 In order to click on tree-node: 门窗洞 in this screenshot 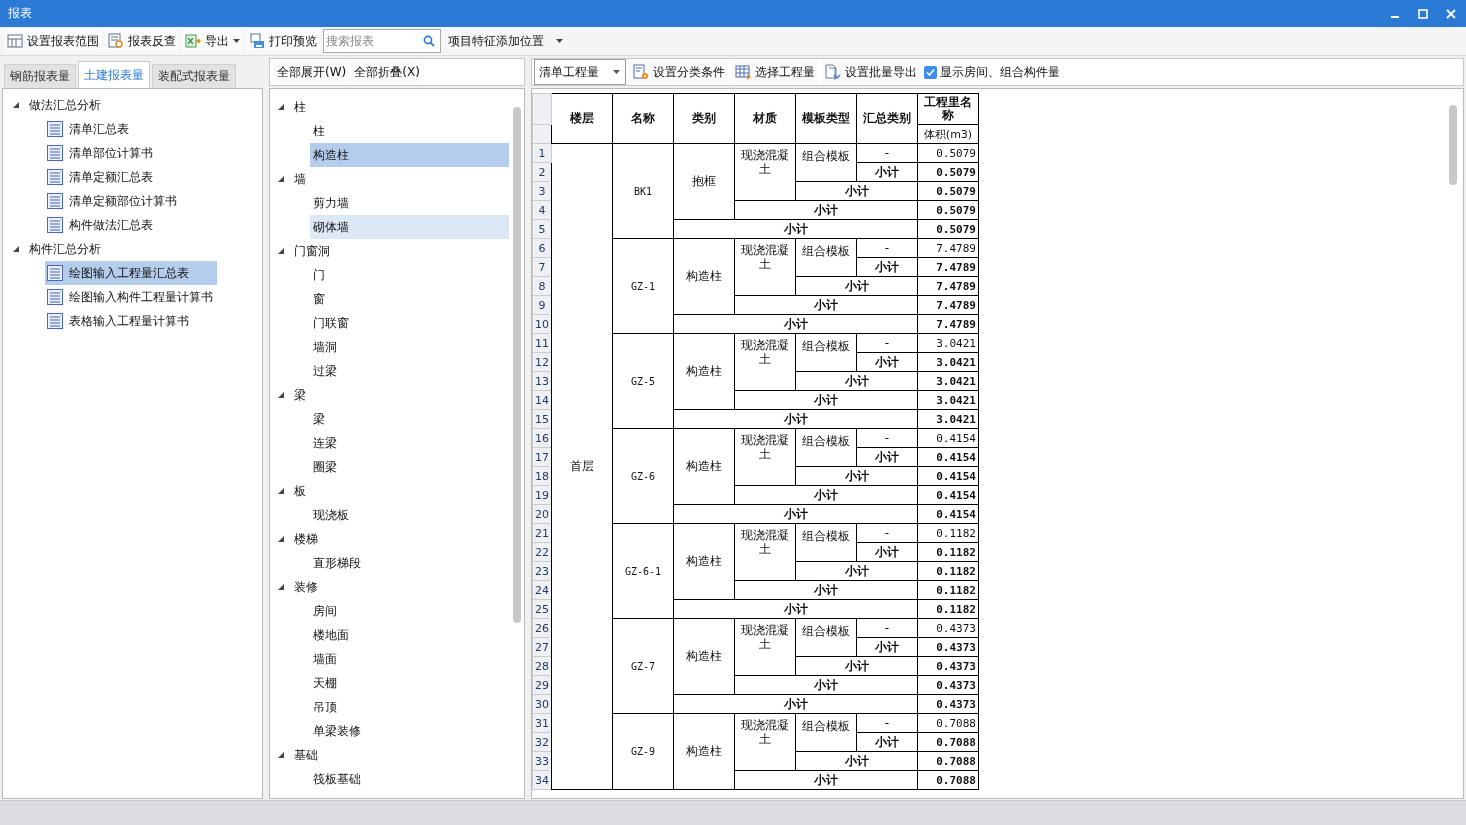, I will do `click(312, 251)`.